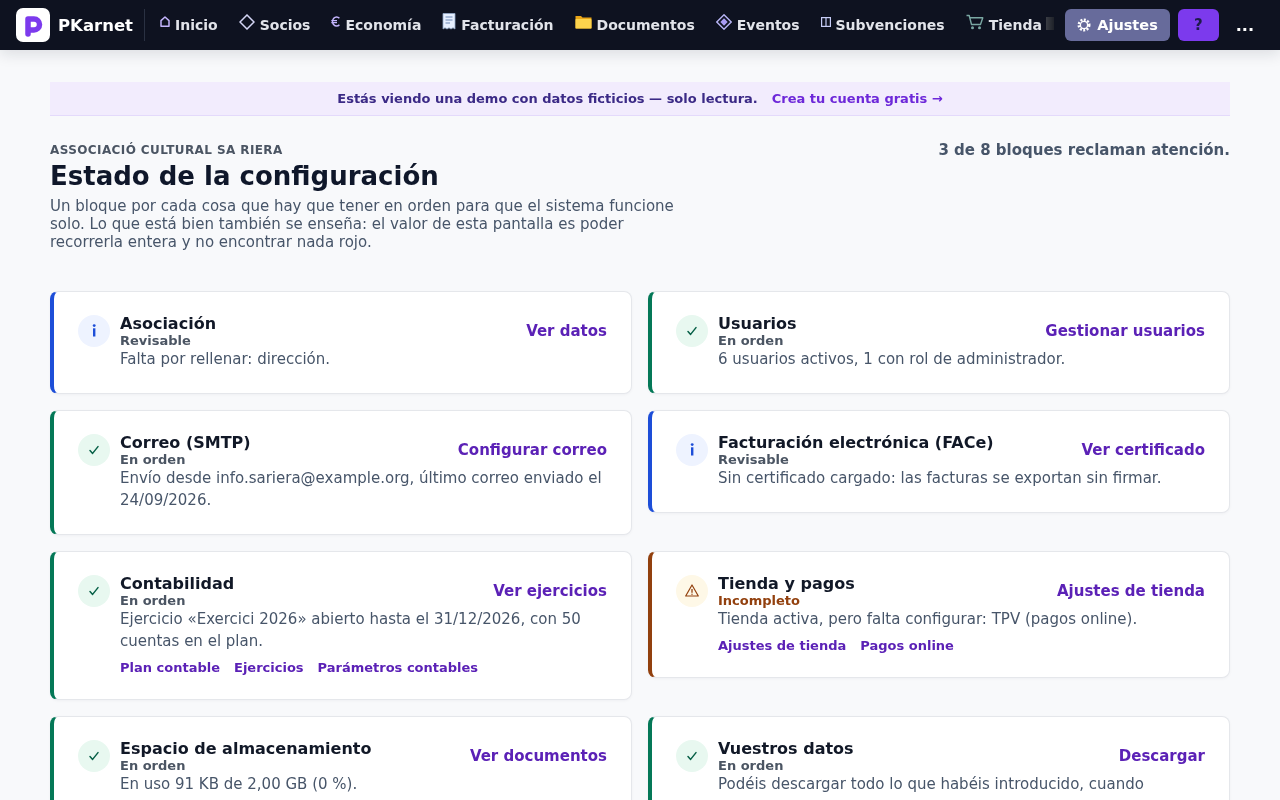 The height and width of the screenshot is (800, 1280). Describe the element at coordinates (1131, 594) in the screenshot. I see `action-link: Ajustes de tienda` at that location.